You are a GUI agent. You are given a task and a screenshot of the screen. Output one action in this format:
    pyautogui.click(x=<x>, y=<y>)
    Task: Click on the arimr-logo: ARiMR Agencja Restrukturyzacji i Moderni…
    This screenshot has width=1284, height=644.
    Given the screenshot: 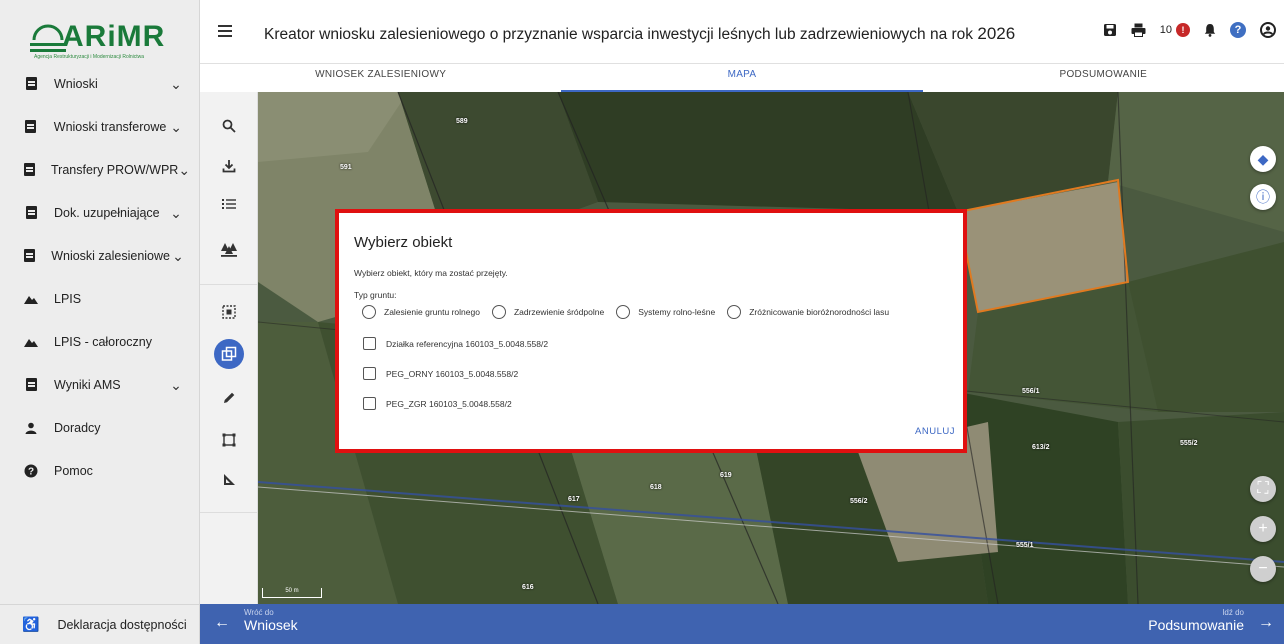 What is the action you would take?
    pyautogui.click(x=108, y=39)
    